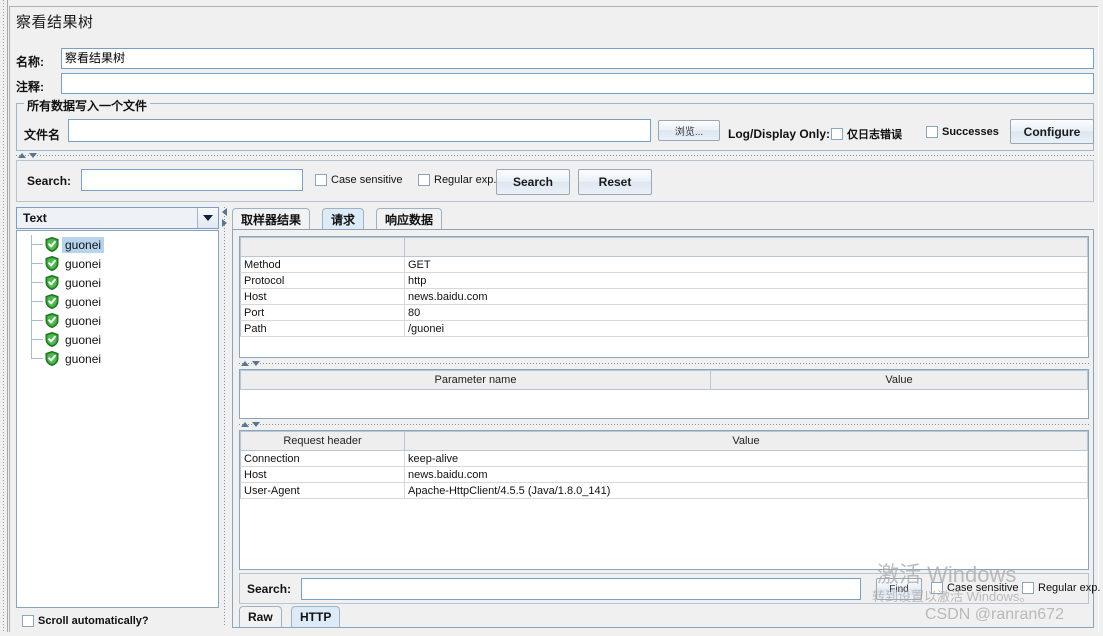  What do you see at coordinates (970, 132) in the screenshot?
I see `log-successes-label: Successes` at bounding box center [970, 132].